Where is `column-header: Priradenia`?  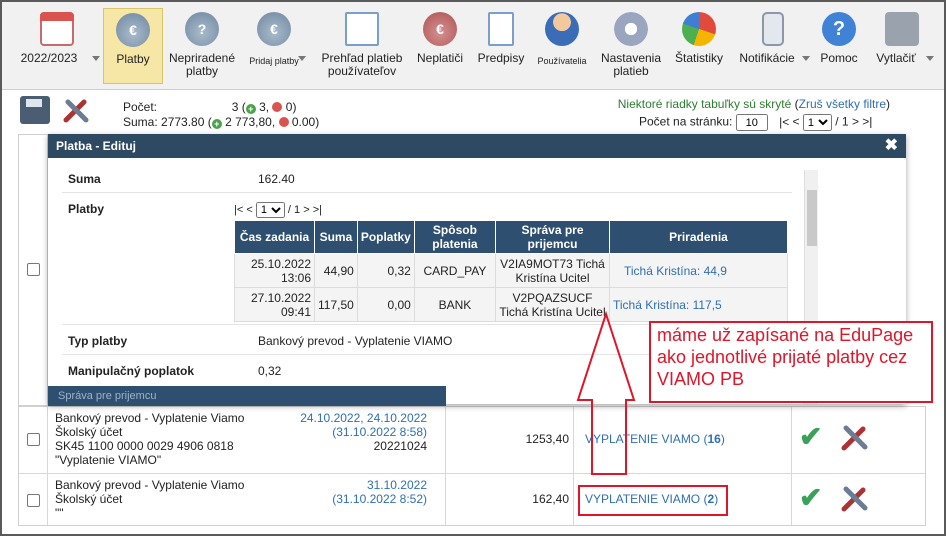
column-header: Priradenia is located at coordinates (698, 237).